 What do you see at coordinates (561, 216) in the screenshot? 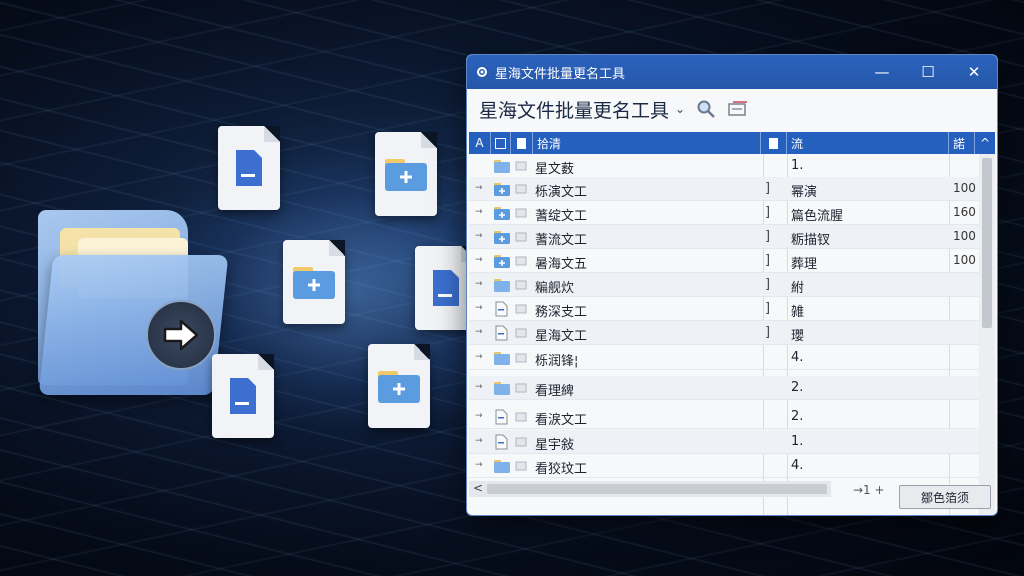
I see `file-name: 蓍绽文工` at bounding box center [561, 216].